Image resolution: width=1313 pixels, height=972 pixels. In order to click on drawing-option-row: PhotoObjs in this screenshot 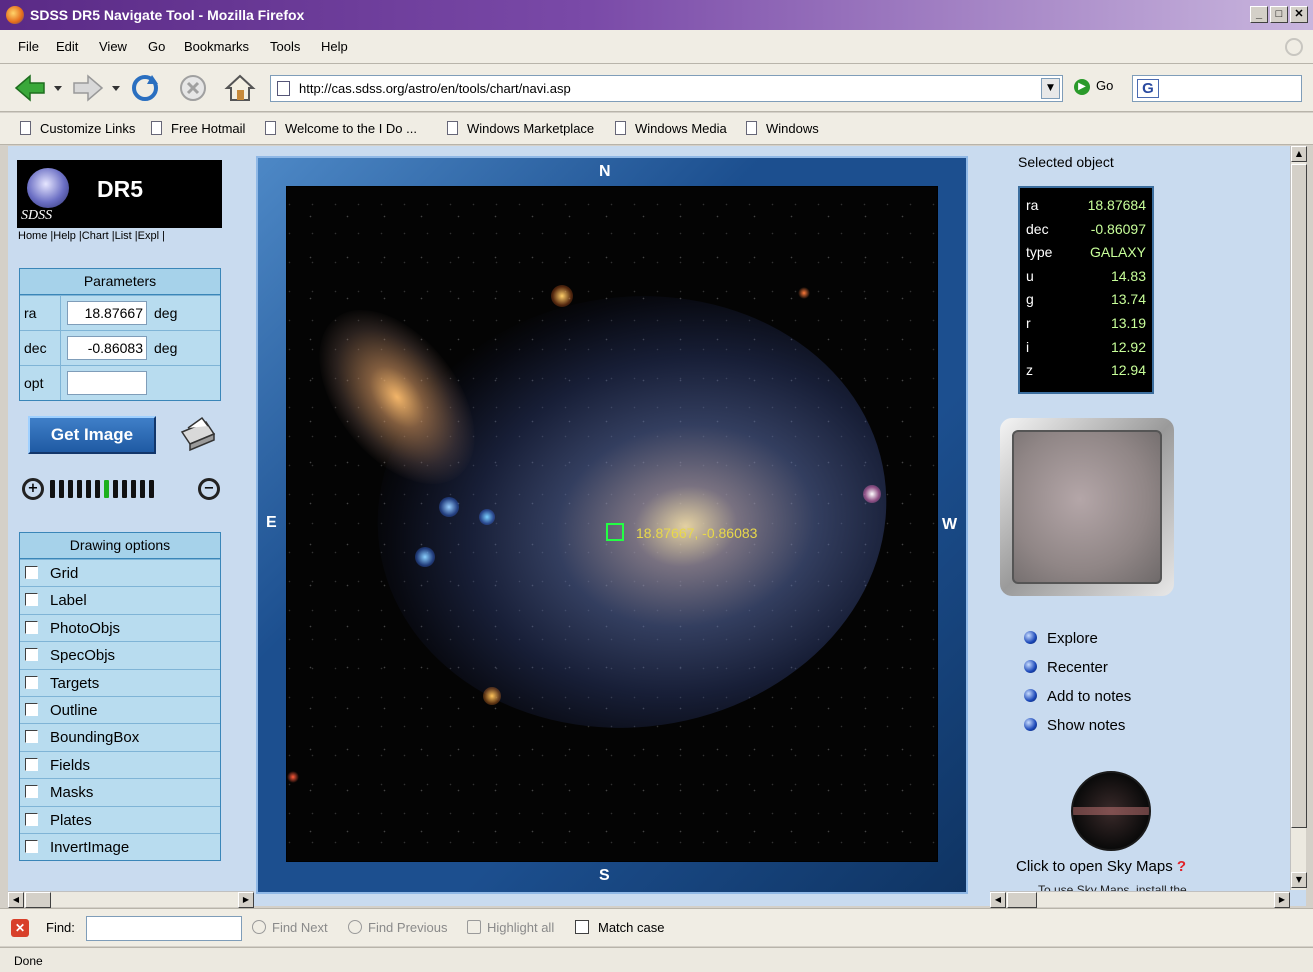, I will do `click(120, 627)`.